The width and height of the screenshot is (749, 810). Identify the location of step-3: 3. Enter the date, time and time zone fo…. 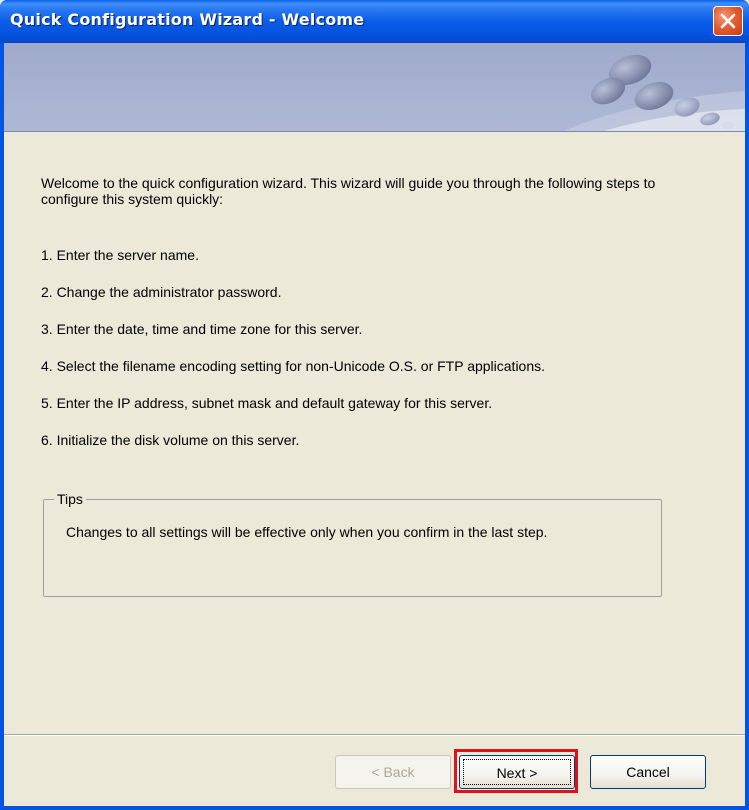
(202, 329).